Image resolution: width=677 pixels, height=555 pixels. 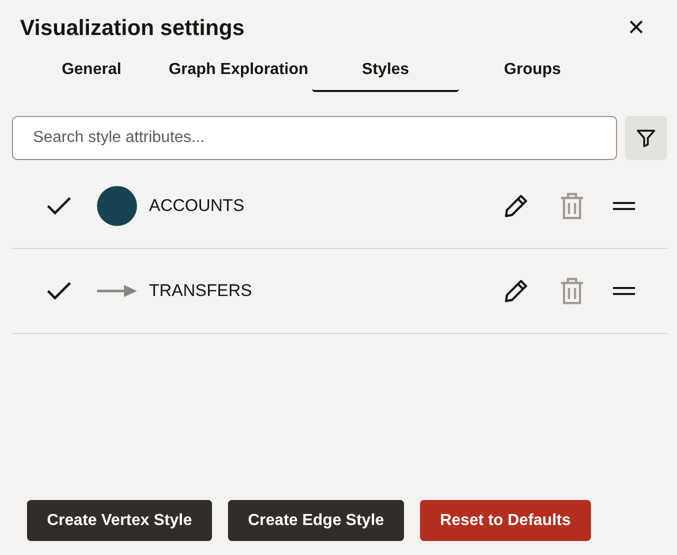 I want to click on style-label: ACCOUNTS, so click(x=197, y=206).